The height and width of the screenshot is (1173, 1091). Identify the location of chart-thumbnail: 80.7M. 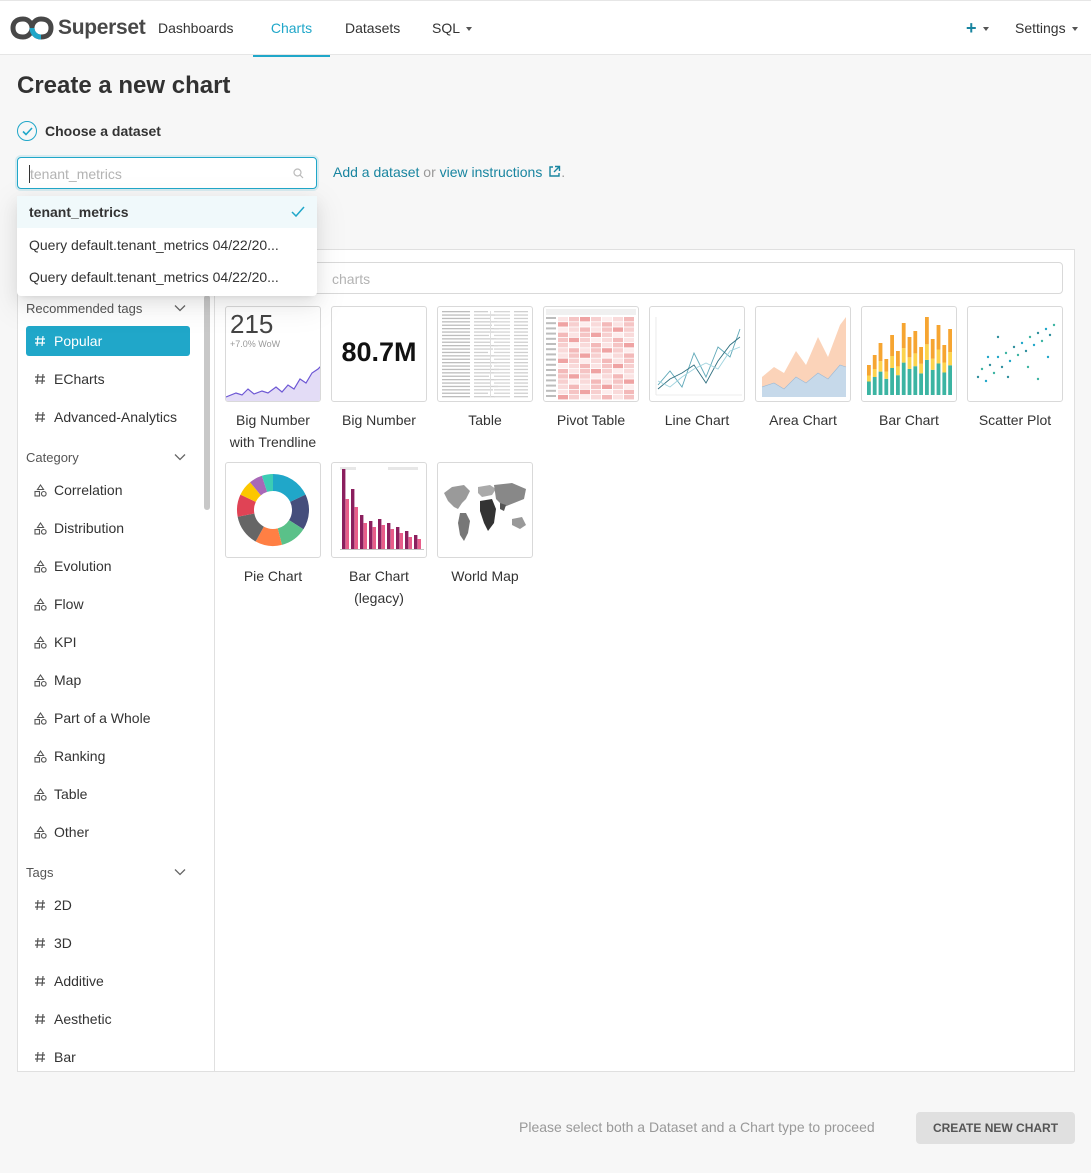
(379, 354).